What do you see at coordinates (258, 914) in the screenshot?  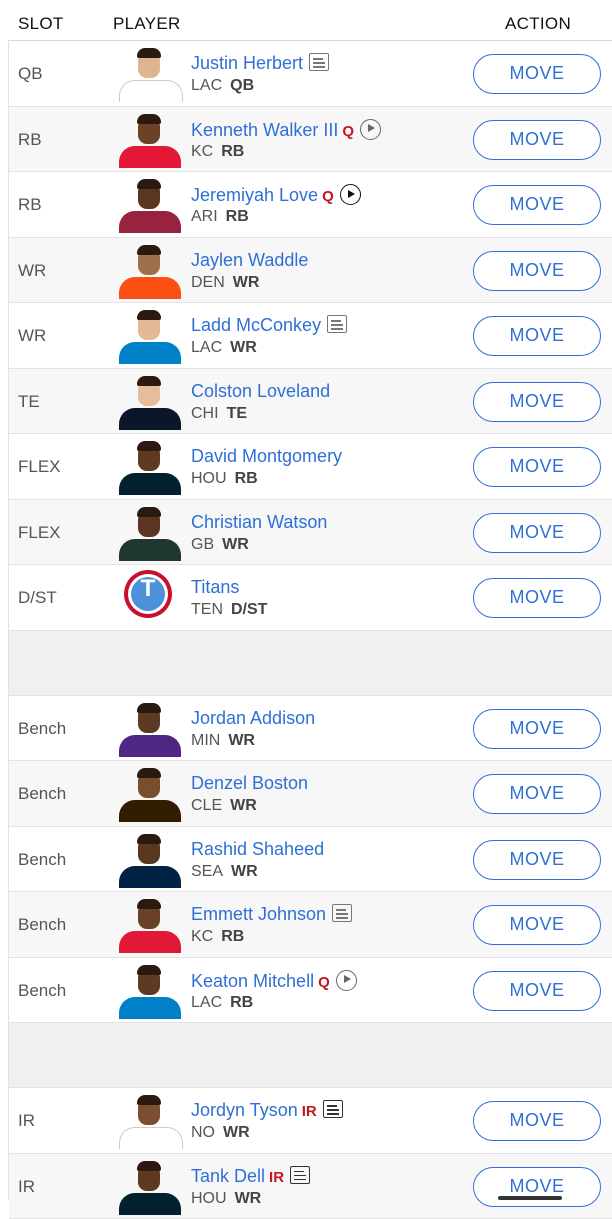 I see `player-name-link: Emmett Johnson` at bounding box center [258, 914].